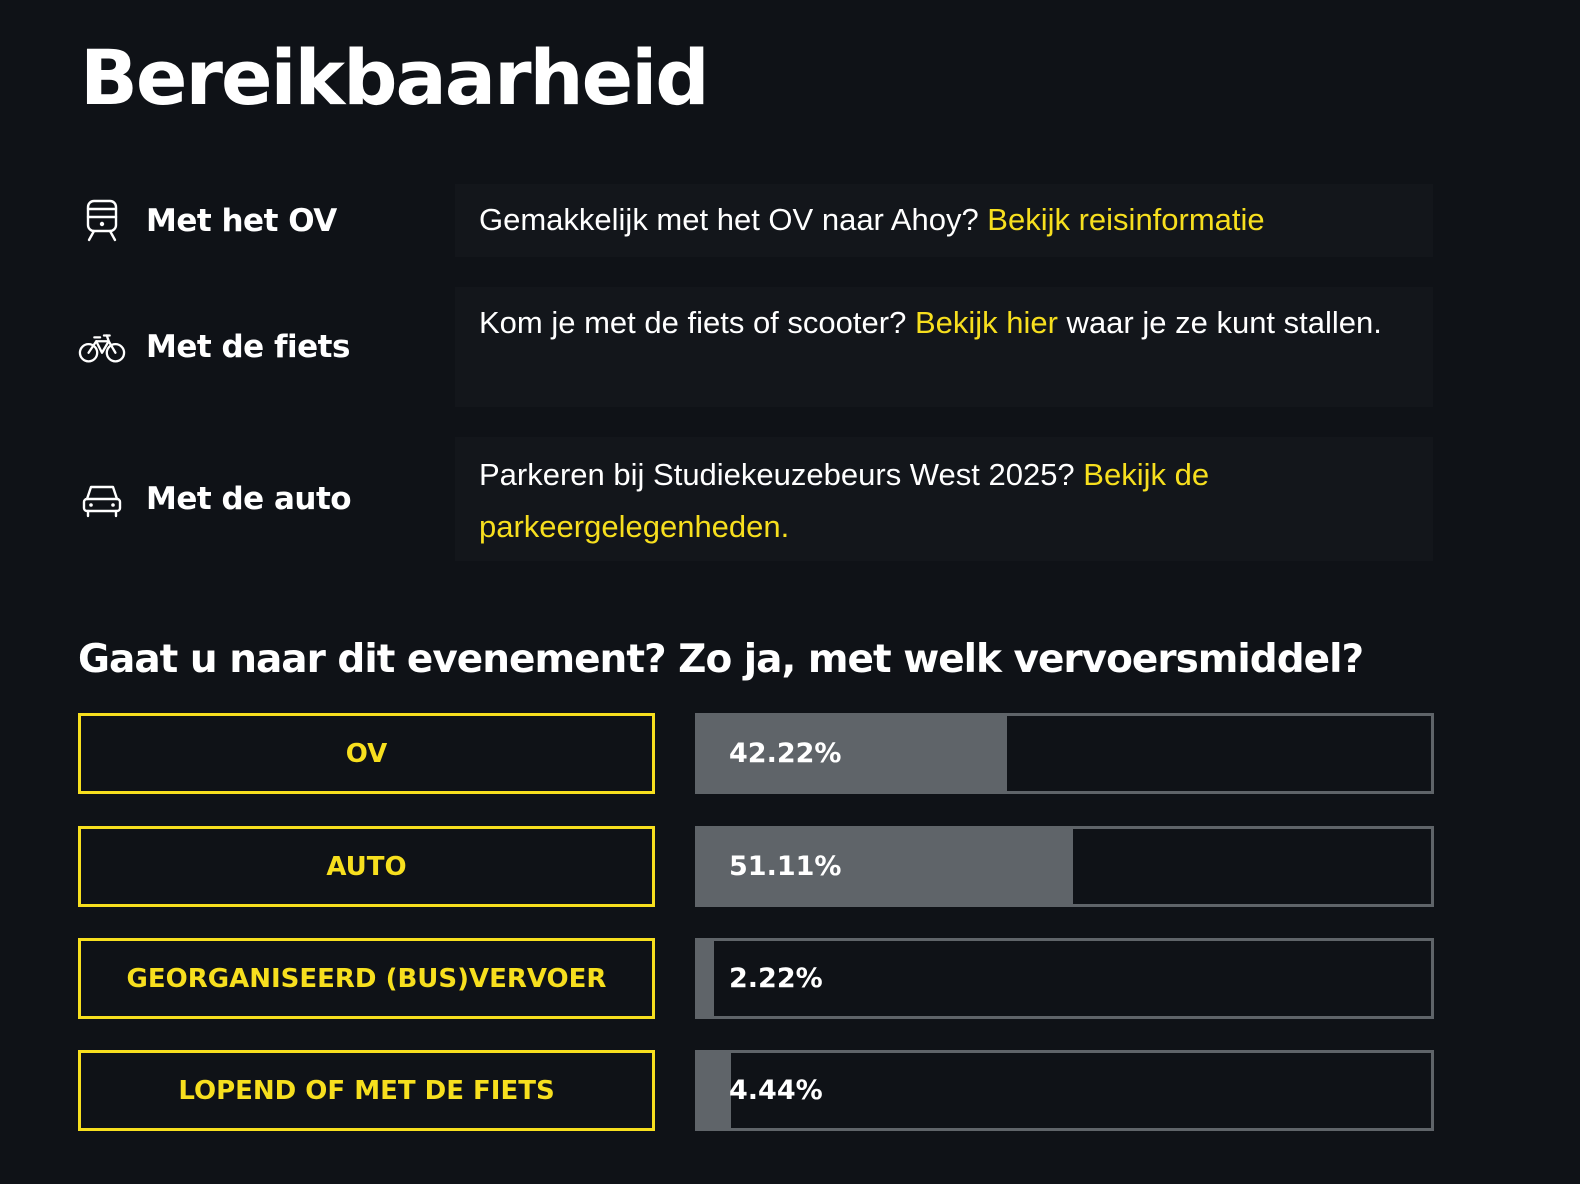 This screenshot has width=1580, height=1184. Describe the element at coordinates (986, 322) in the screenshot. I see `bike-parking-link: Bekijk hier` at that location.